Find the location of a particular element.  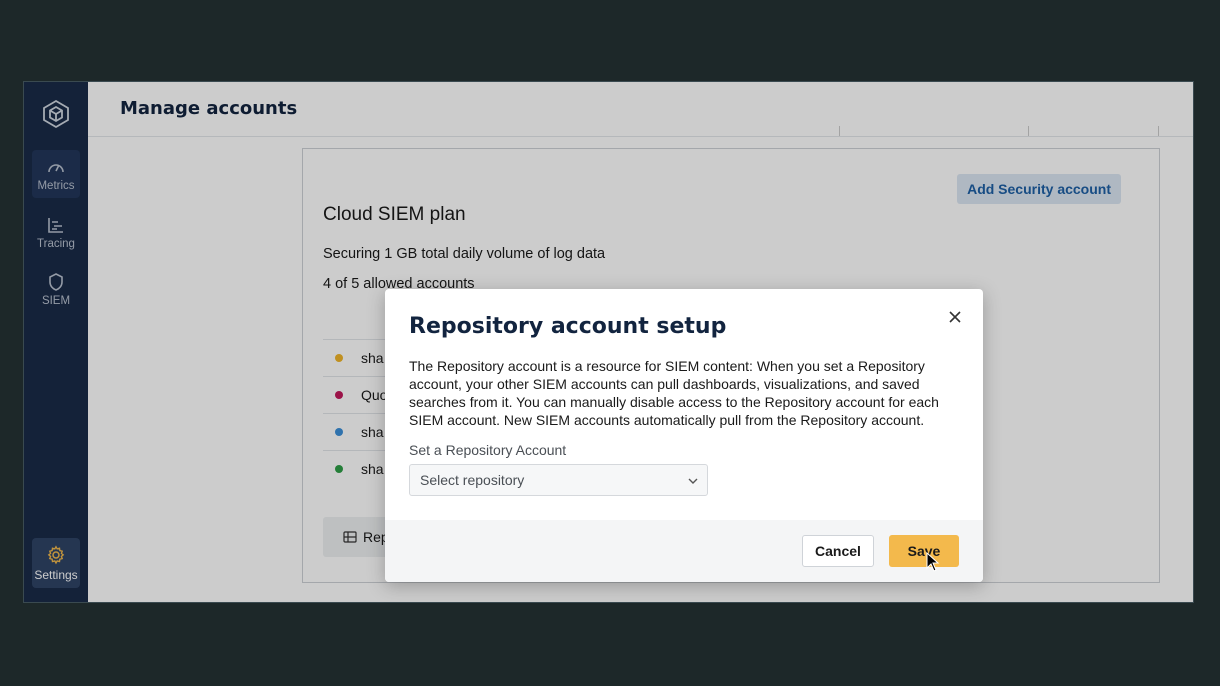

mouse-cursor-icon is located at coordinates (933, 562).